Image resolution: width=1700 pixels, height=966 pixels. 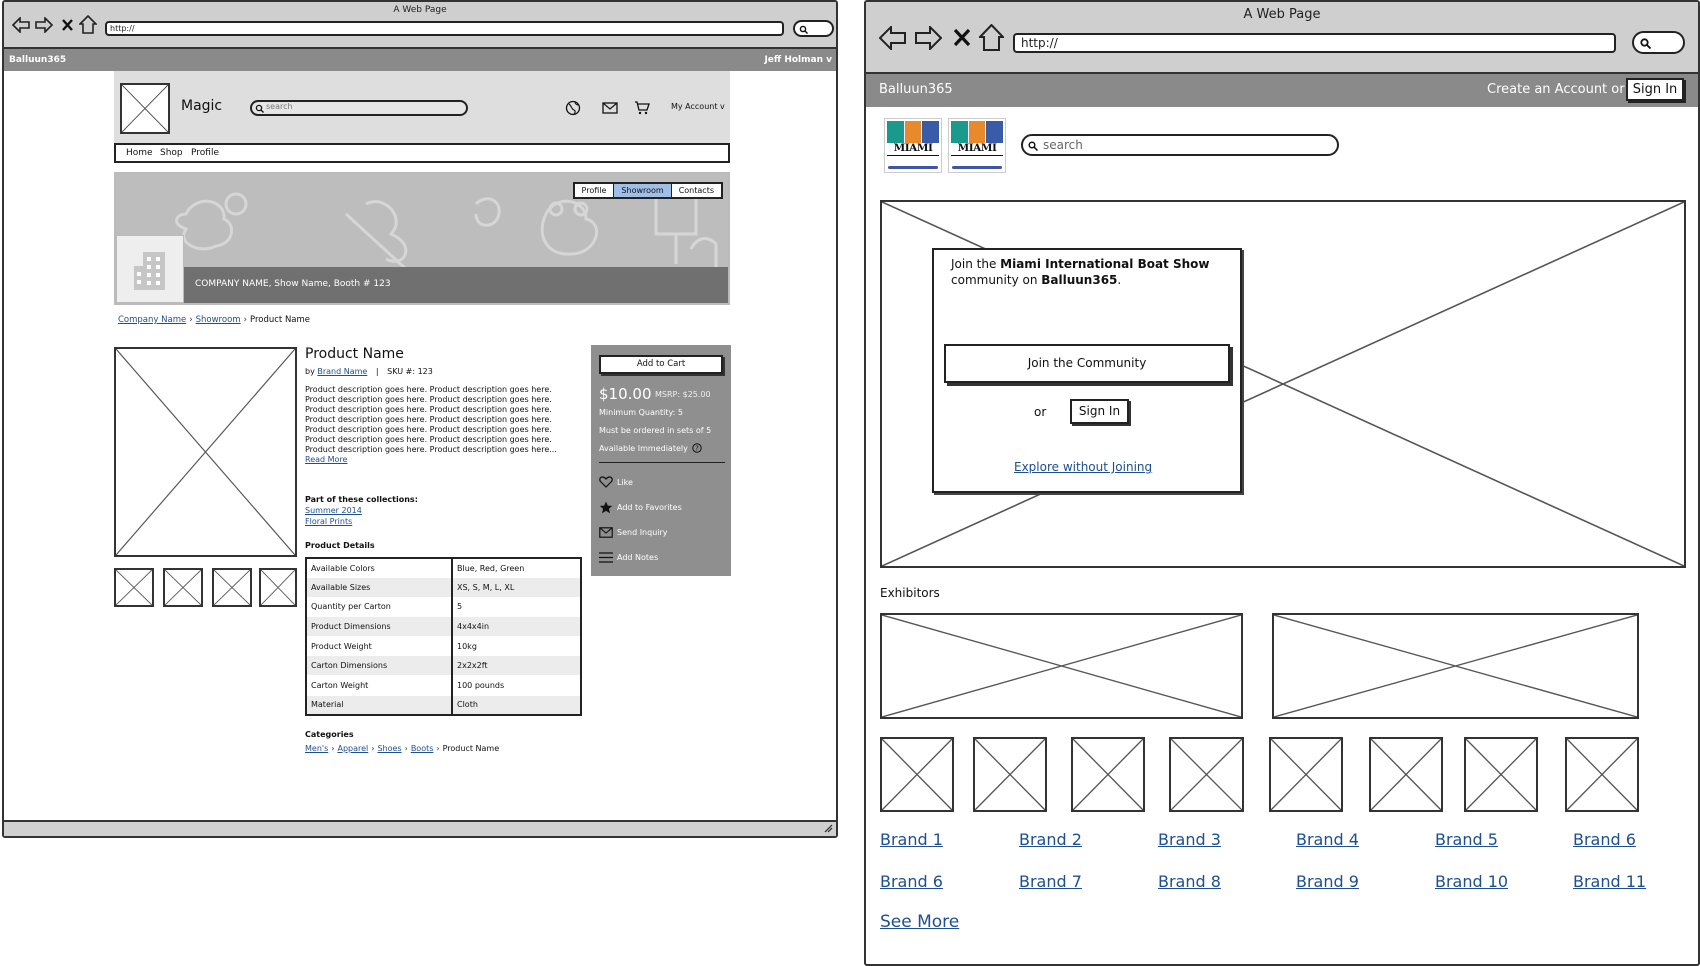 I want to click on category-link: Apparel, so click(x=352, y=748).